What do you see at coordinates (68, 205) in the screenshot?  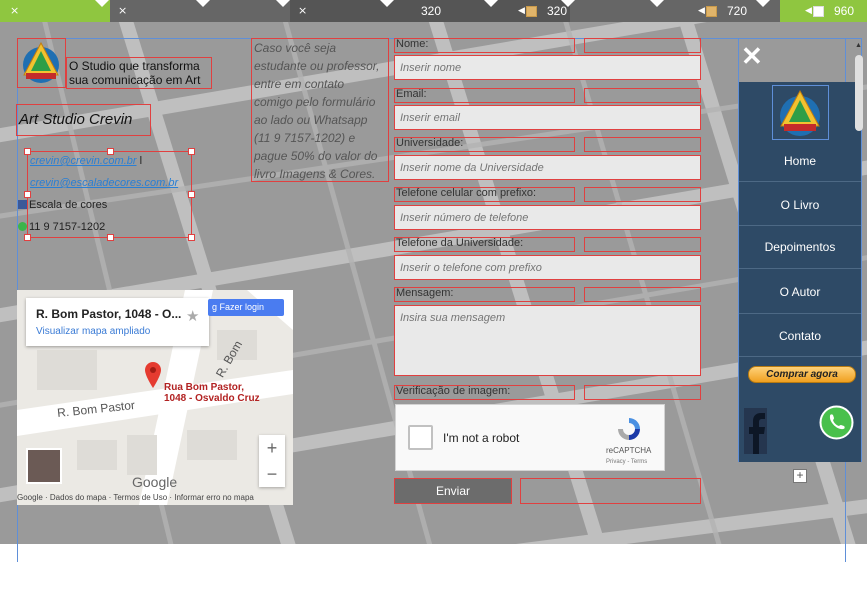 I see `facebook-label: Escala de cores` at bounding box center [68, 205].